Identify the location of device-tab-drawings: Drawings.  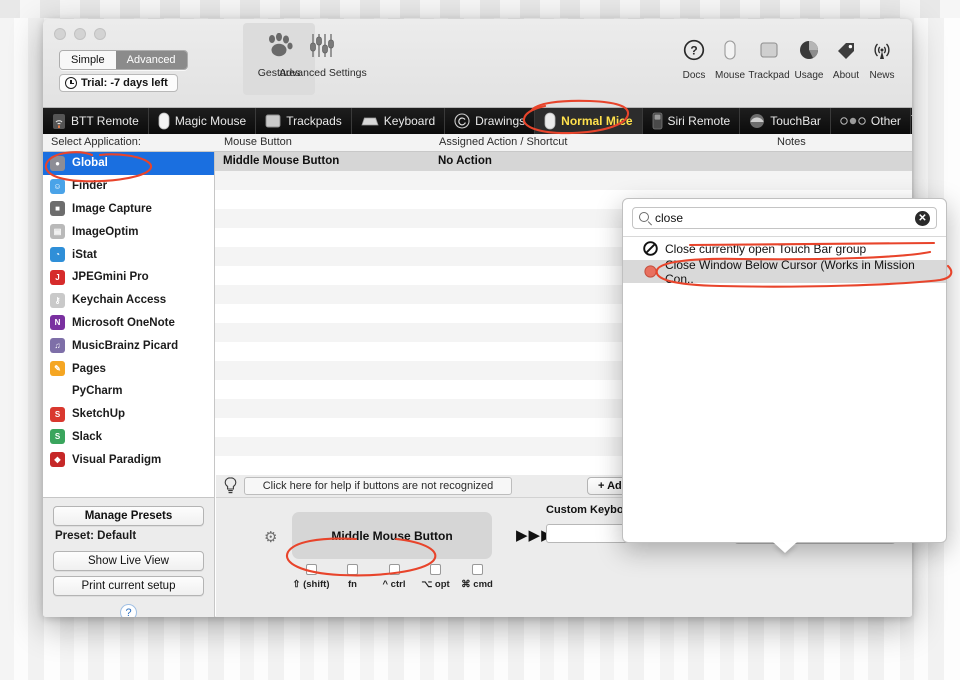
(490, 121).